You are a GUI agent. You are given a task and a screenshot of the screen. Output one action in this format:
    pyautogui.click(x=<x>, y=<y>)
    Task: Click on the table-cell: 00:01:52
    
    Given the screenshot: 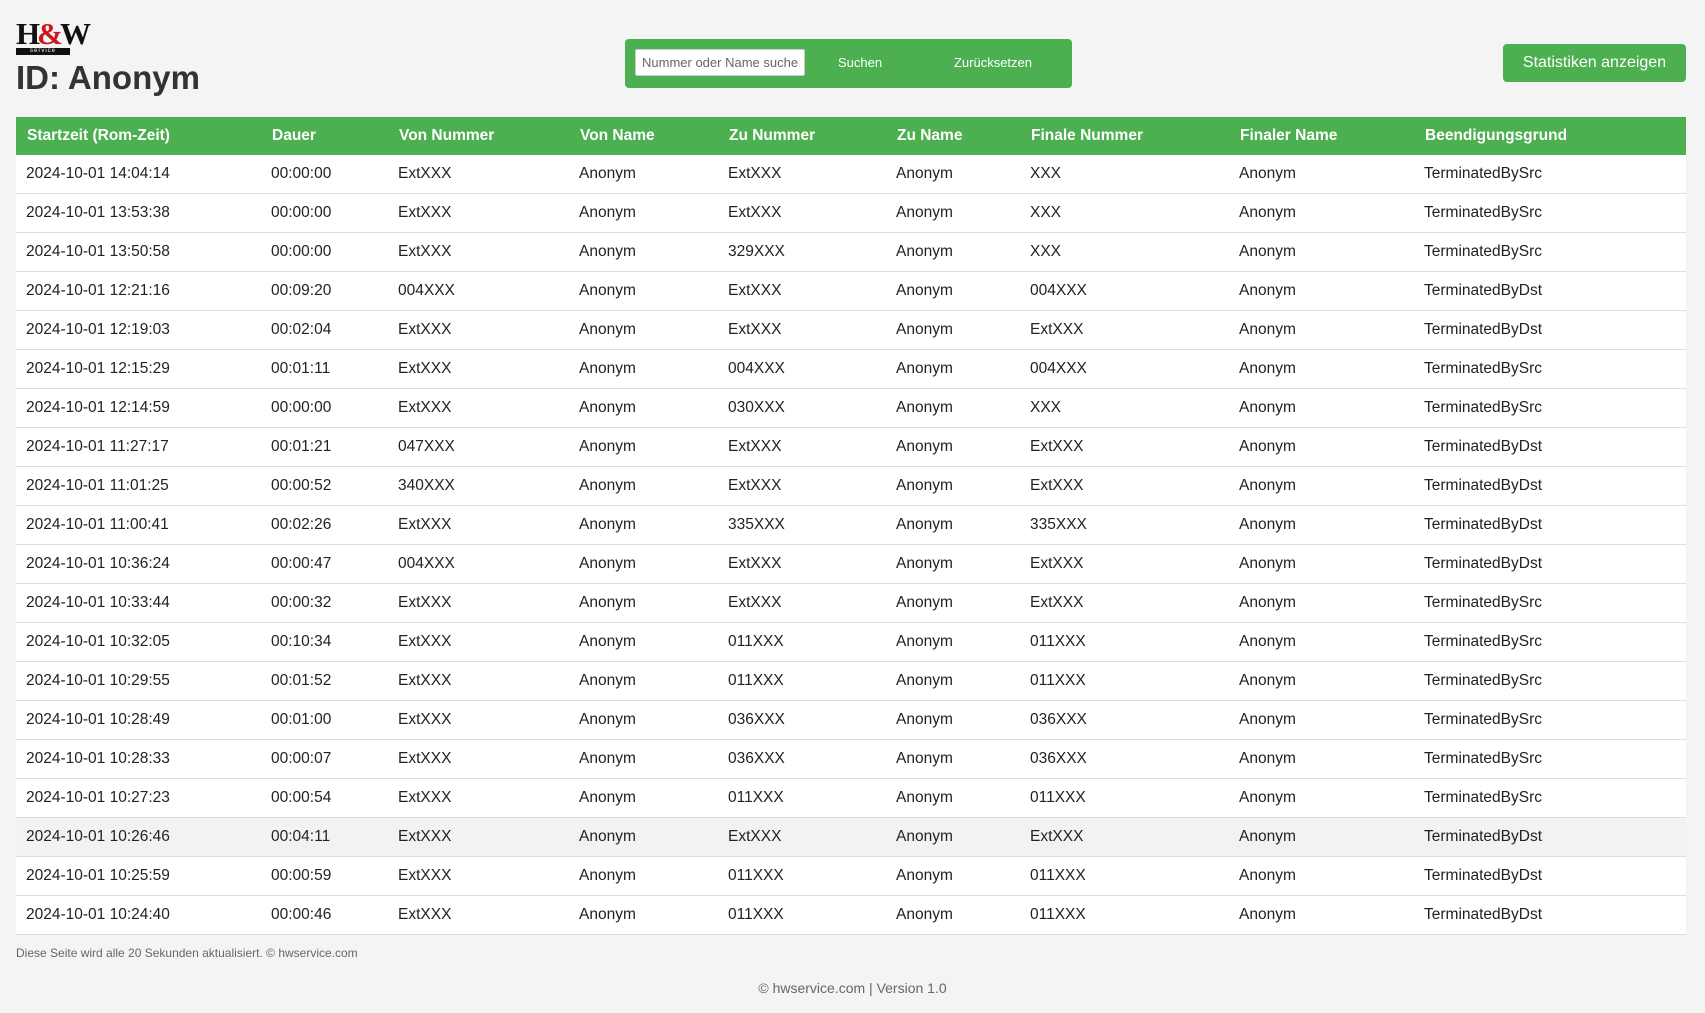 What is the action you would take?
    pyautogui.click(x=324, y=681)
    